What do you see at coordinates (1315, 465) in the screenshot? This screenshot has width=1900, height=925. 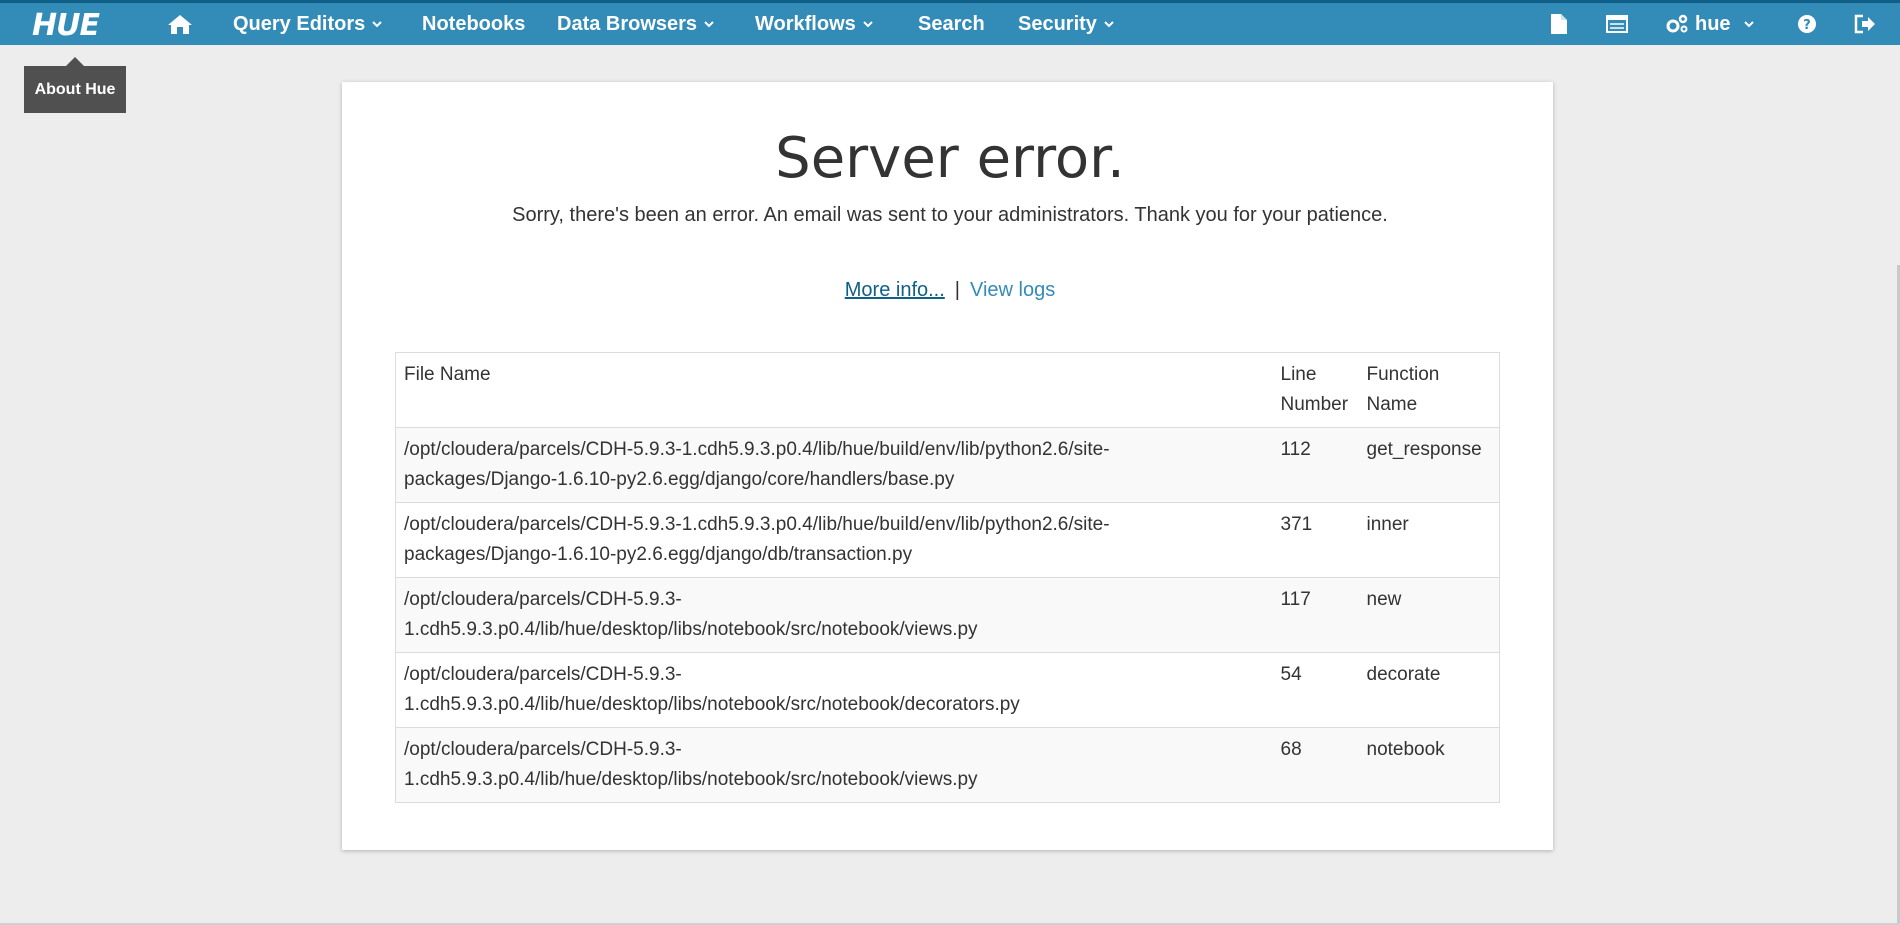 I see `cell-line-number: 112` at bounding box center [1315, 465].